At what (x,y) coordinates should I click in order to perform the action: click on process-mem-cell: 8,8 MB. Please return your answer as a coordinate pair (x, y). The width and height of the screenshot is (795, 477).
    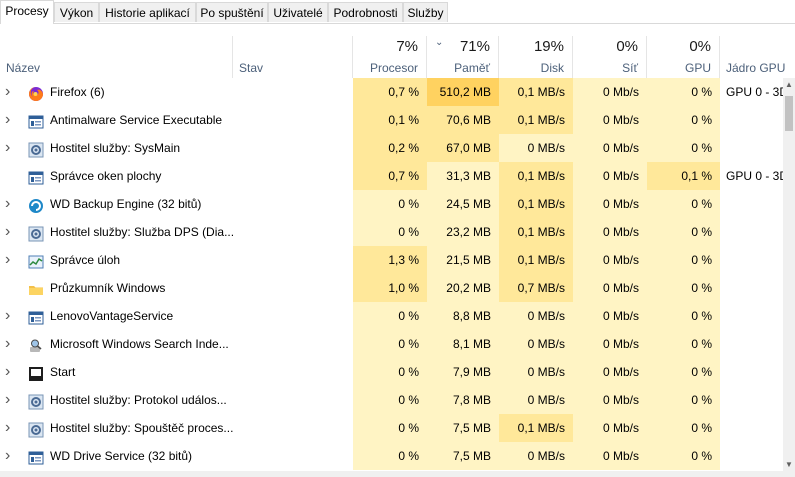
    Looking at the image, I should click on (463, 316).